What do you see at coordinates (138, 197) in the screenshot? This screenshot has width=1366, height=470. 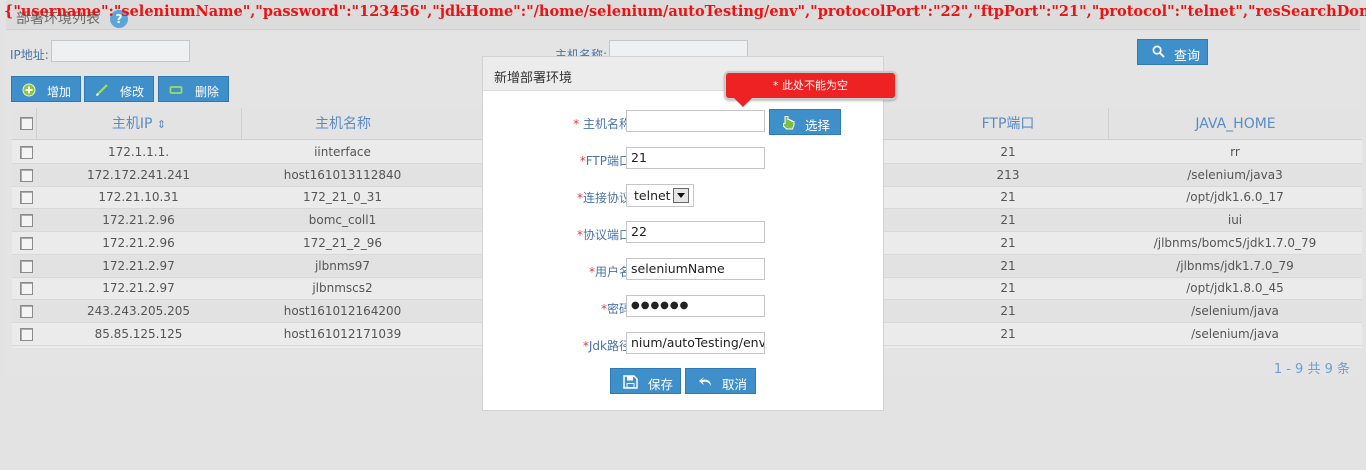 I see `cell-ip: 172.21.10.31` at bounding box center [138, 197].